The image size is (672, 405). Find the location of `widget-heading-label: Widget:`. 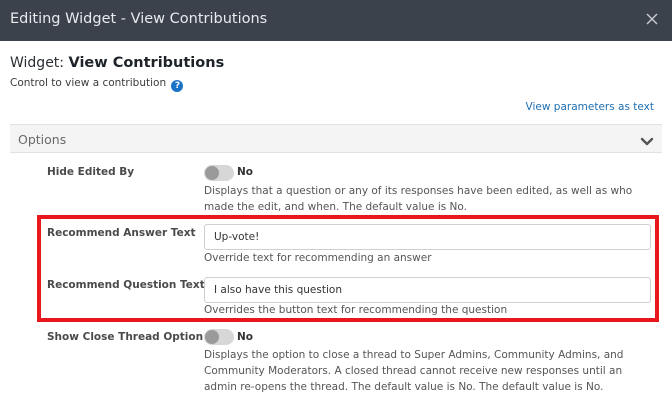

widget-heading-label: Widget: is located at coordinates (37, 63).